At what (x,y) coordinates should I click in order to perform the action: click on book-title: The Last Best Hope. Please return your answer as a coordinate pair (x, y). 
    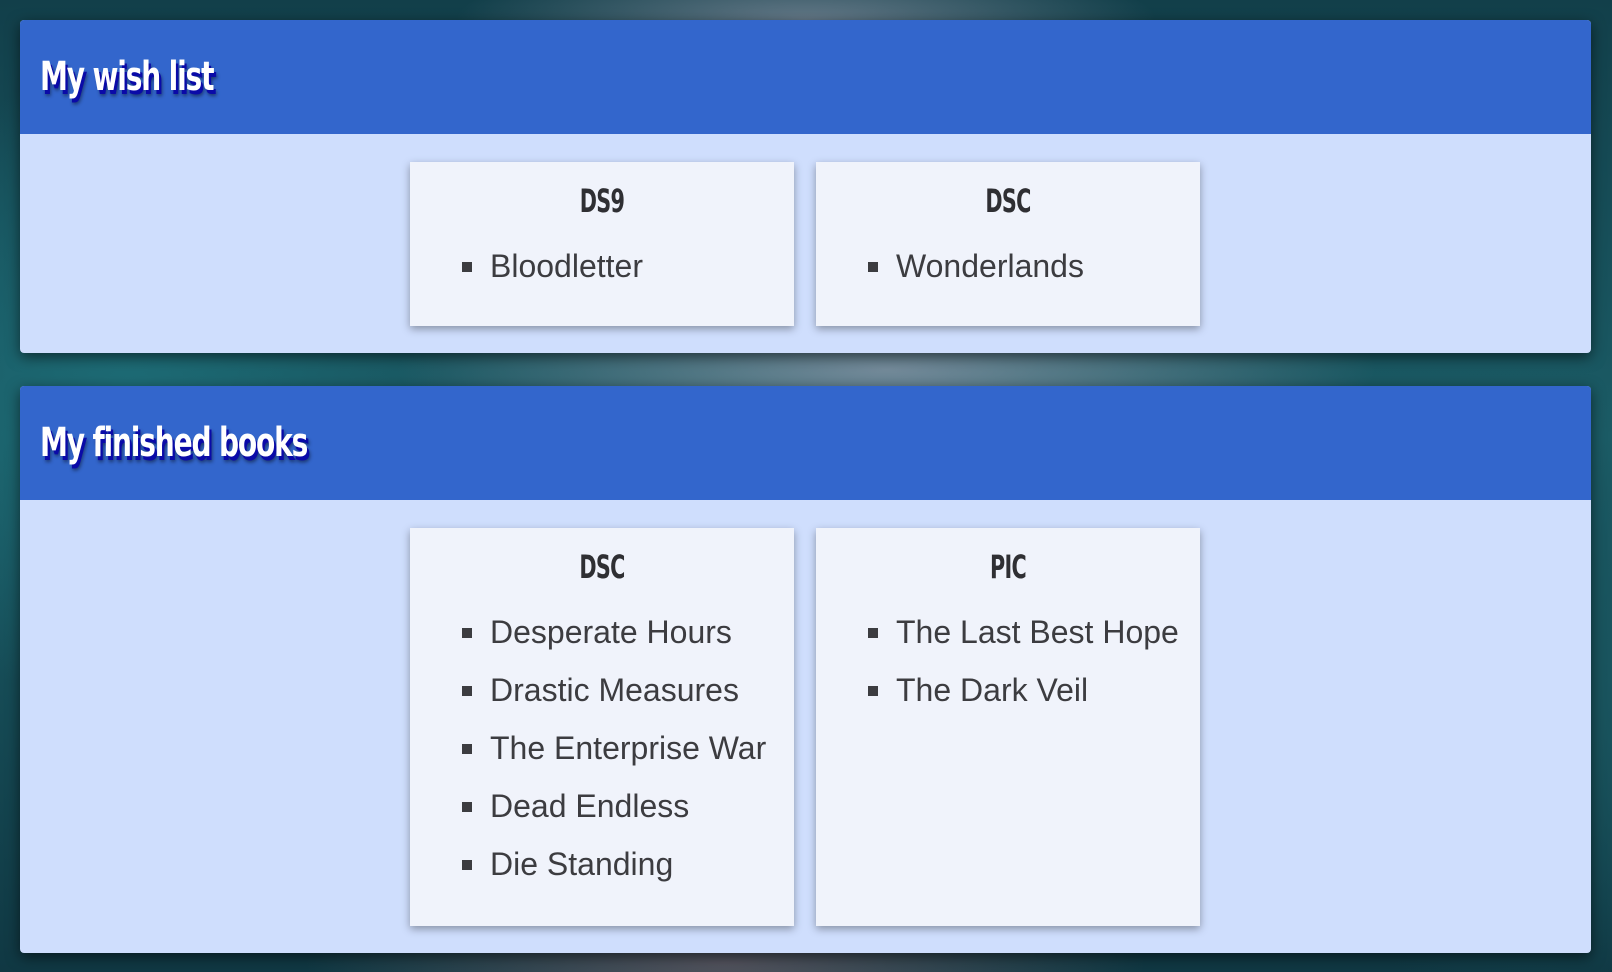
    Looking at the image, I should click on (1037, 632).